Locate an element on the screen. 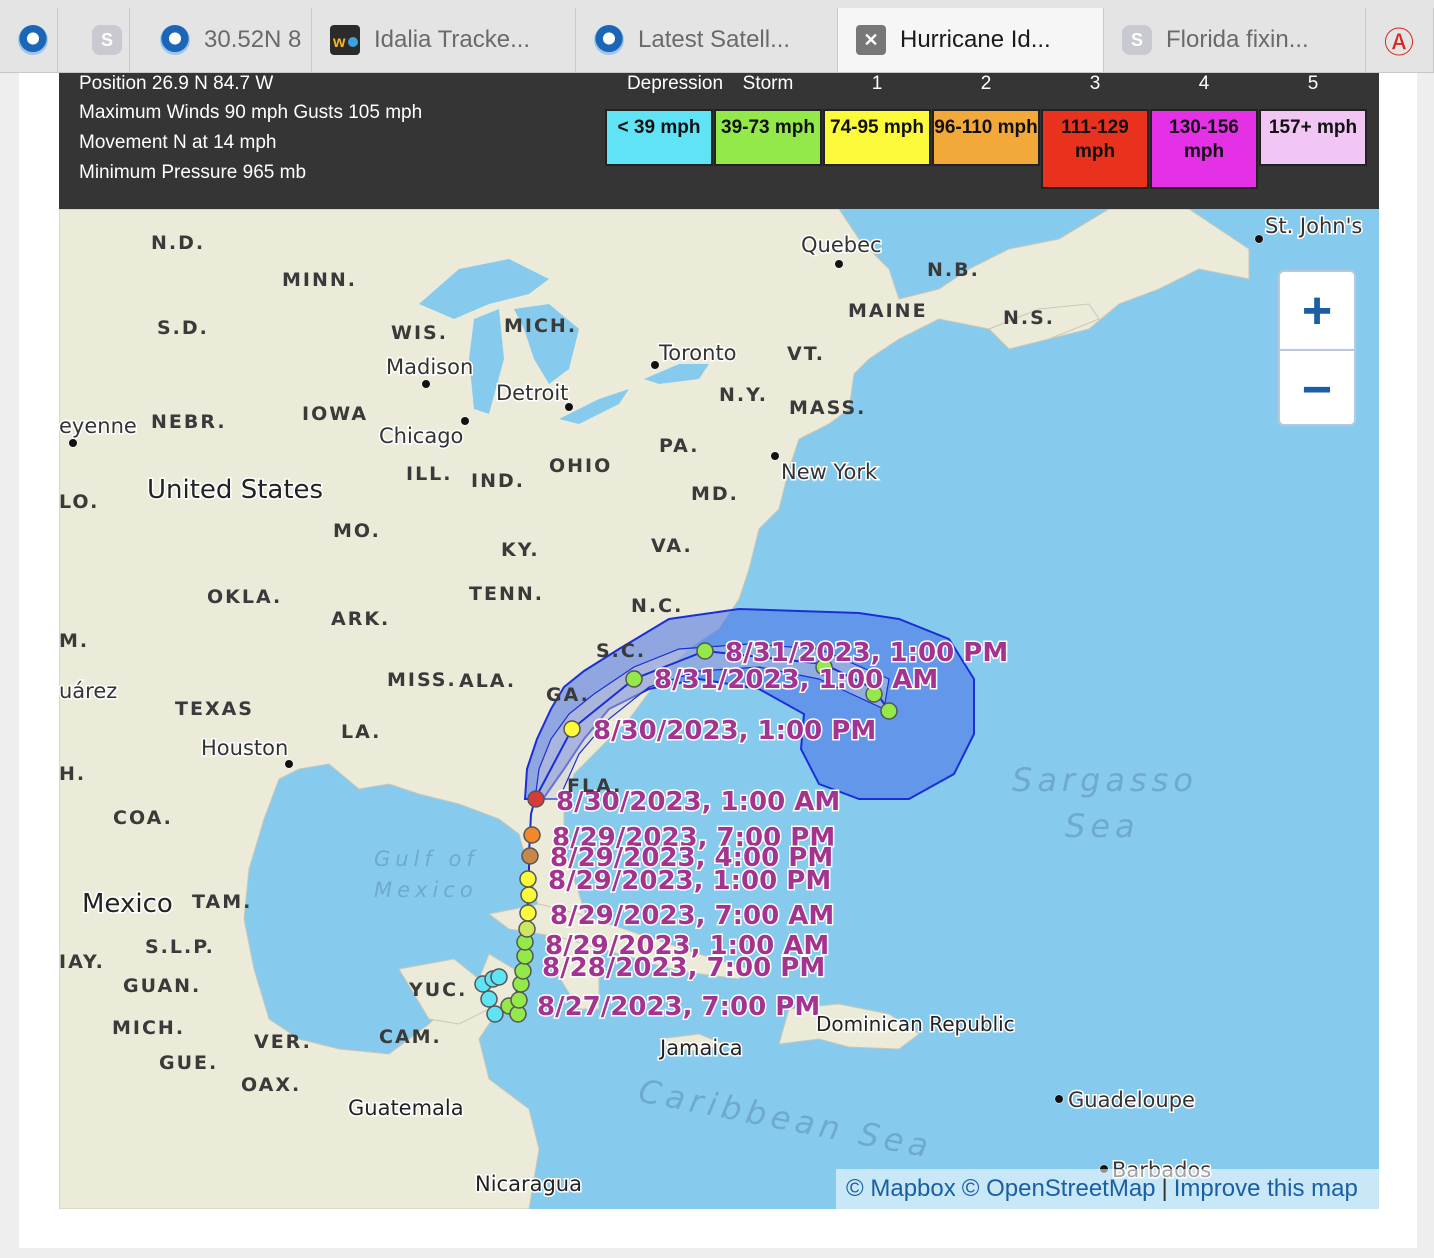  state-label: GUE. is located at coordinates (188, 1063).